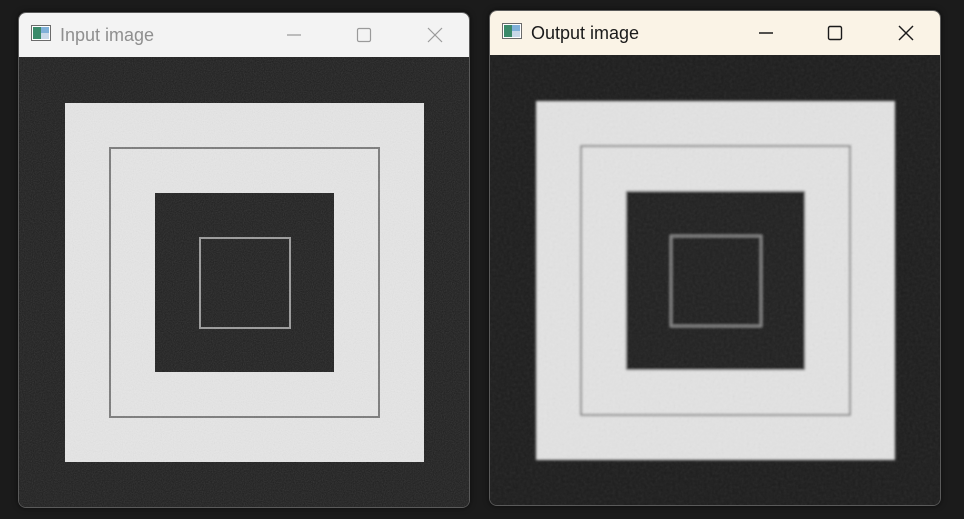  What do you see at coordinates (715, 33) in the screenshot?
I see `output-window-titlebar: Output image` at bounding box center [715, 33].